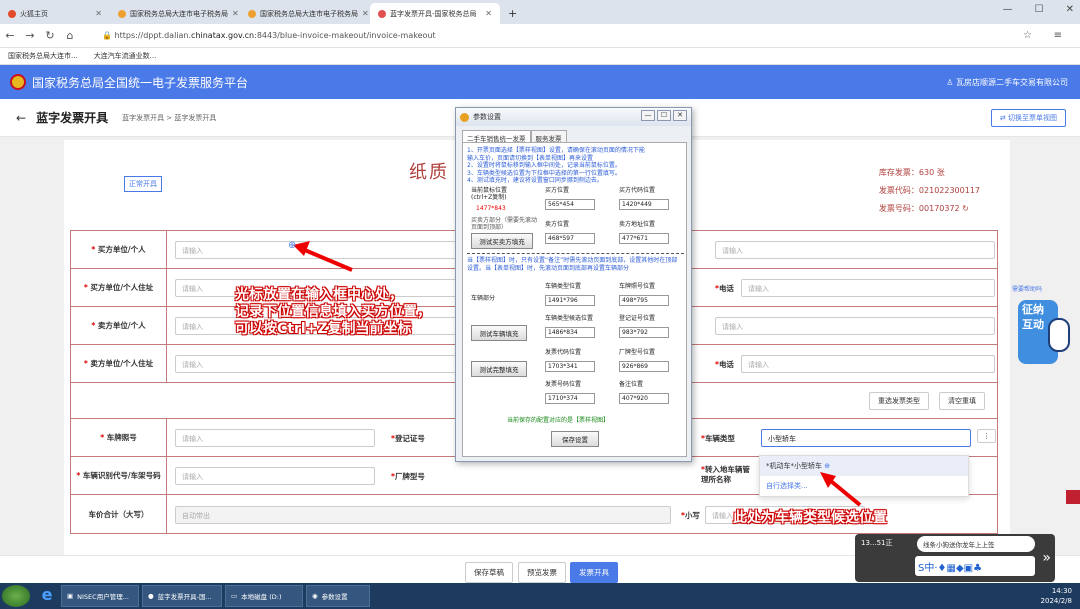 This screenshot has height=609, width=1080. Describe the element at coordinates (570, 300) in the screenshot. I see `vtype-input: 1491*796` at that location.